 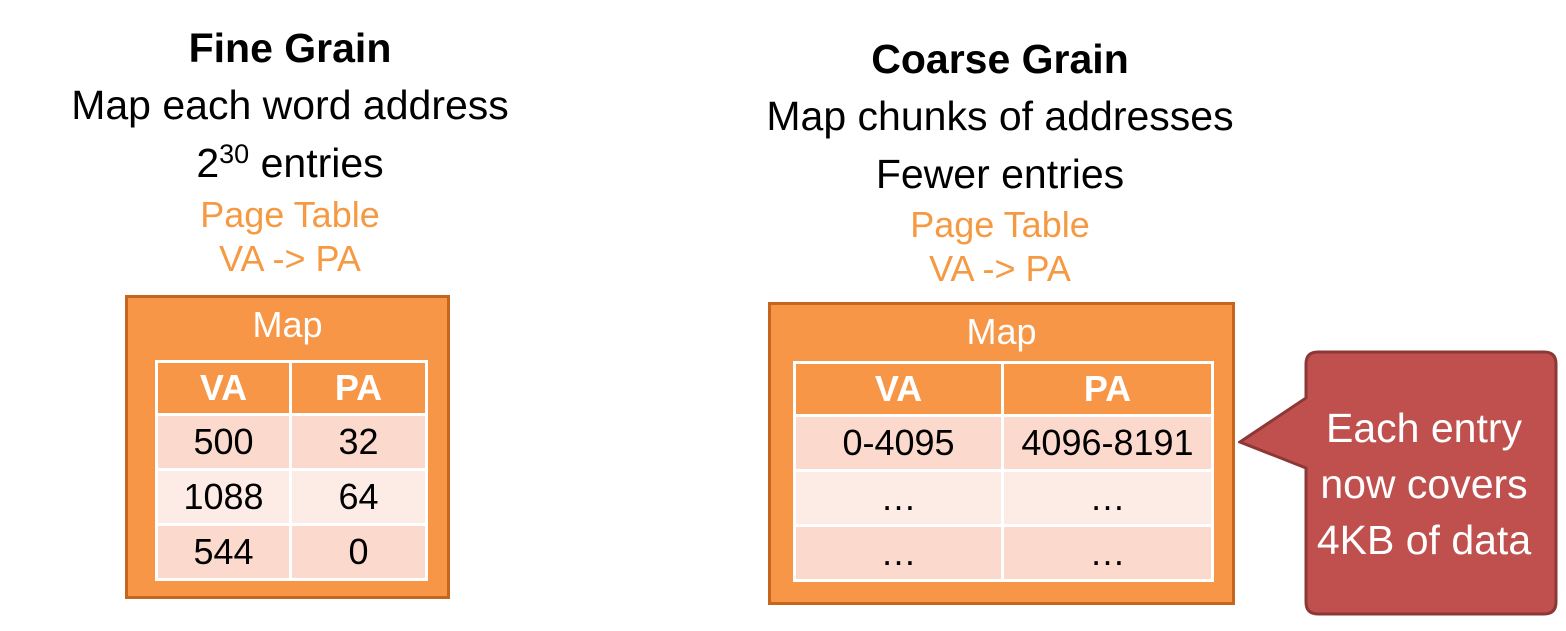 I want to click on table-row: 544 0, so click(x=291, y=552).